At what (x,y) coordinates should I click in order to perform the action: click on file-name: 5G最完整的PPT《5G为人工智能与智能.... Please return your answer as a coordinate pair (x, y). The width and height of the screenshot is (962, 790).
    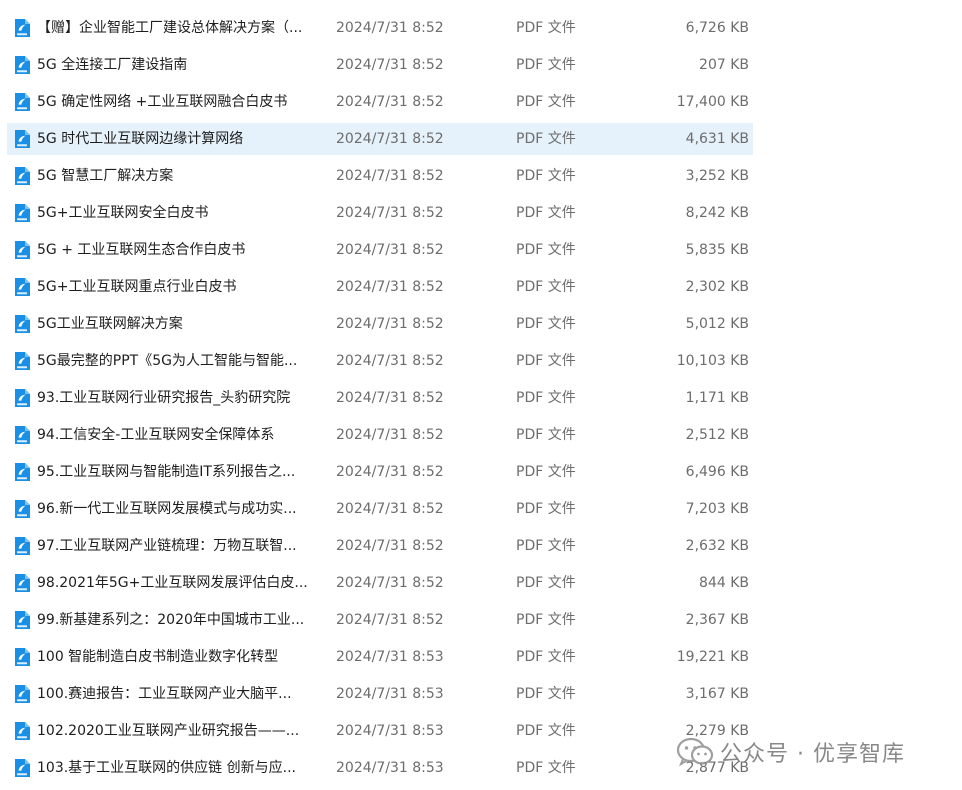
    Looking at the image, I should click on (167, 361).